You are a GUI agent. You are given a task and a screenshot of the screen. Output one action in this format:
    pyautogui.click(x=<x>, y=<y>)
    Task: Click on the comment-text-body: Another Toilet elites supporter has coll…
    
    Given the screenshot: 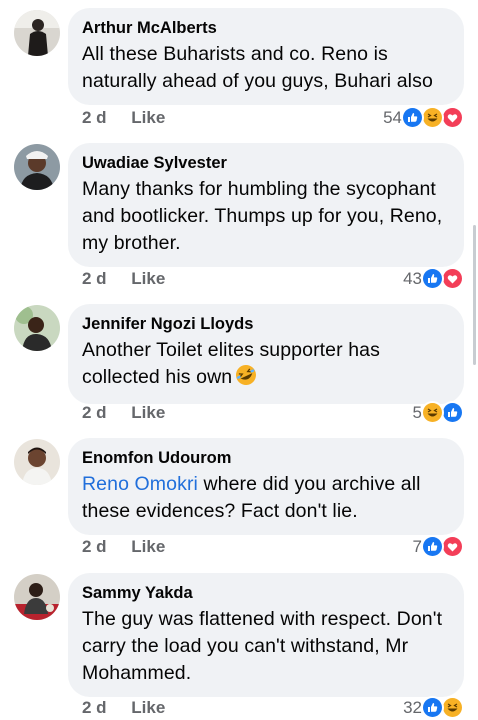 What is the action you would take?
    pyautogui.click(x=231, y=363)
    